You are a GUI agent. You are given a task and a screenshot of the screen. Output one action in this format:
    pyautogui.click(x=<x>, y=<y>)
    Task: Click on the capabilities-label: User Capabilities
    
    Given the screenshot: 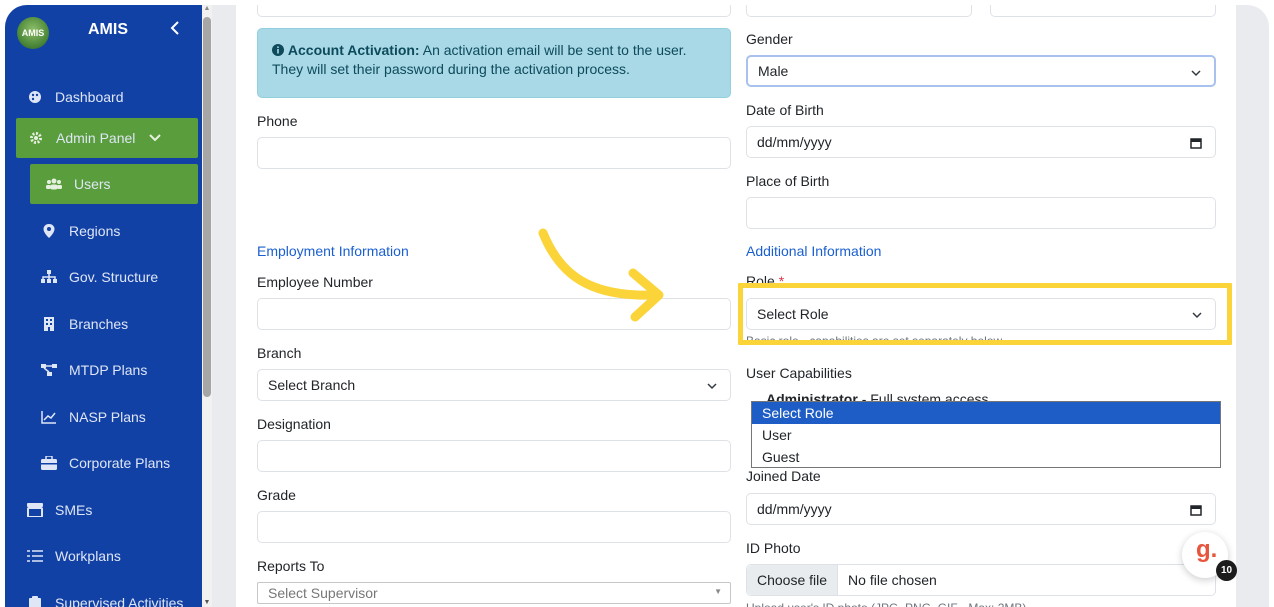 What is the action you would take?
    pyautogui.click(x=799, y=373)
    